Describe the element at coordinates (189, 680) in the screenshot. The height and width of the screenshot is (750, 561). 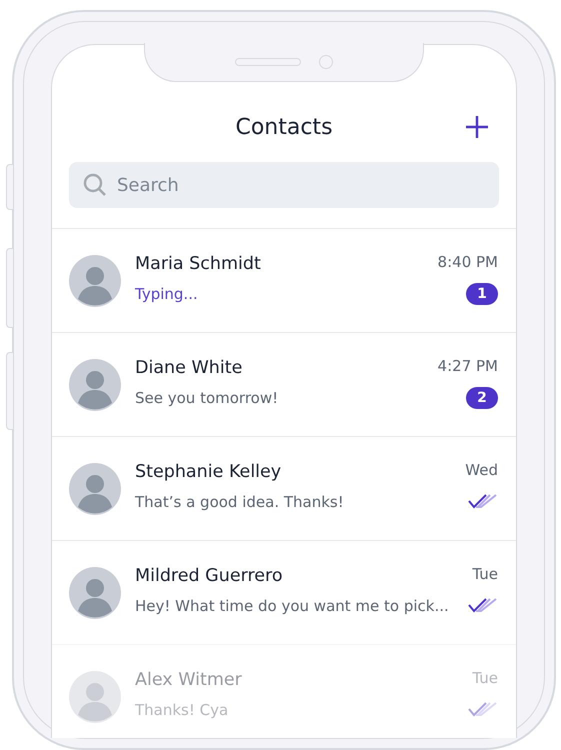
I see `contact-name: Alex Witmer` at that location.